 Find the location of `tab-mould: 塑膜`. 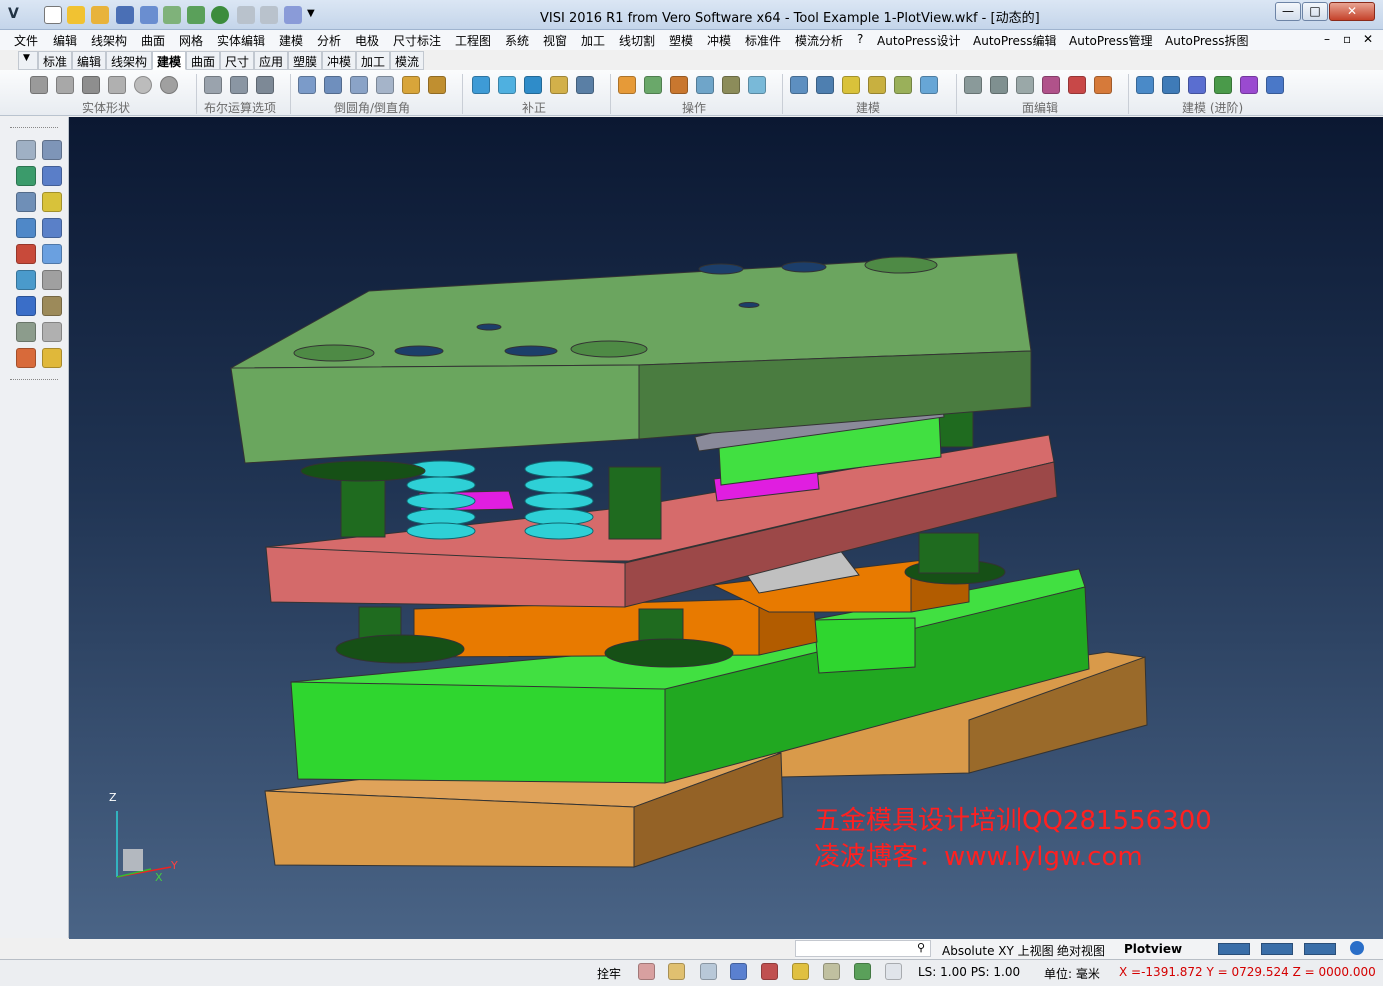

tab-mould: 塑膜 is located at coordinates (305, 60).